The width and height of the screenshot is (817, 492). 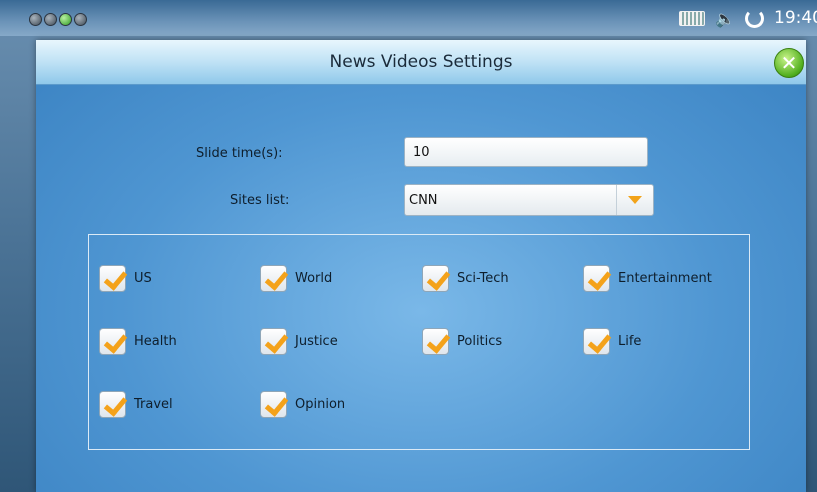 I want to click on category-world: World, so click(x=296, y=278).